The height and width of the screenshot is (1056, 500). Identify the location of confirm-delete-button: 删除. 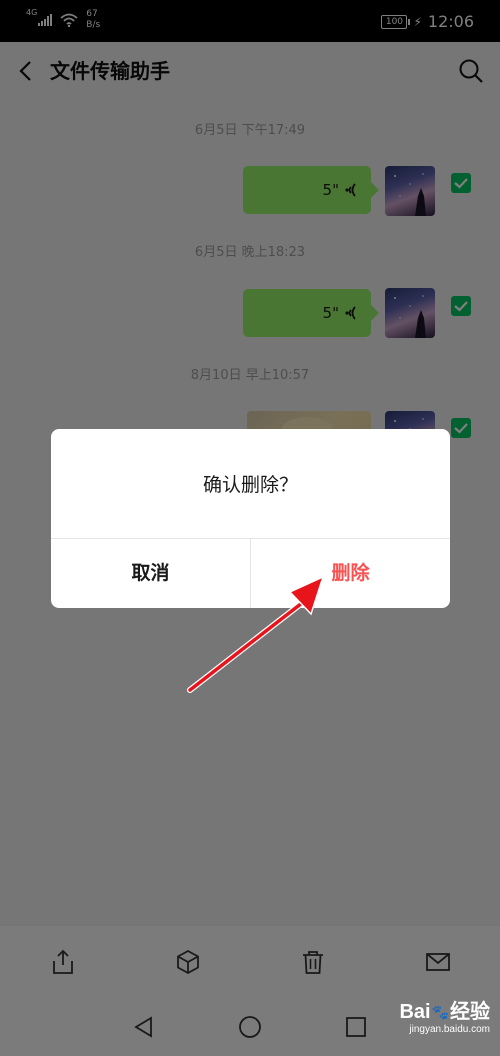
(350, 573).